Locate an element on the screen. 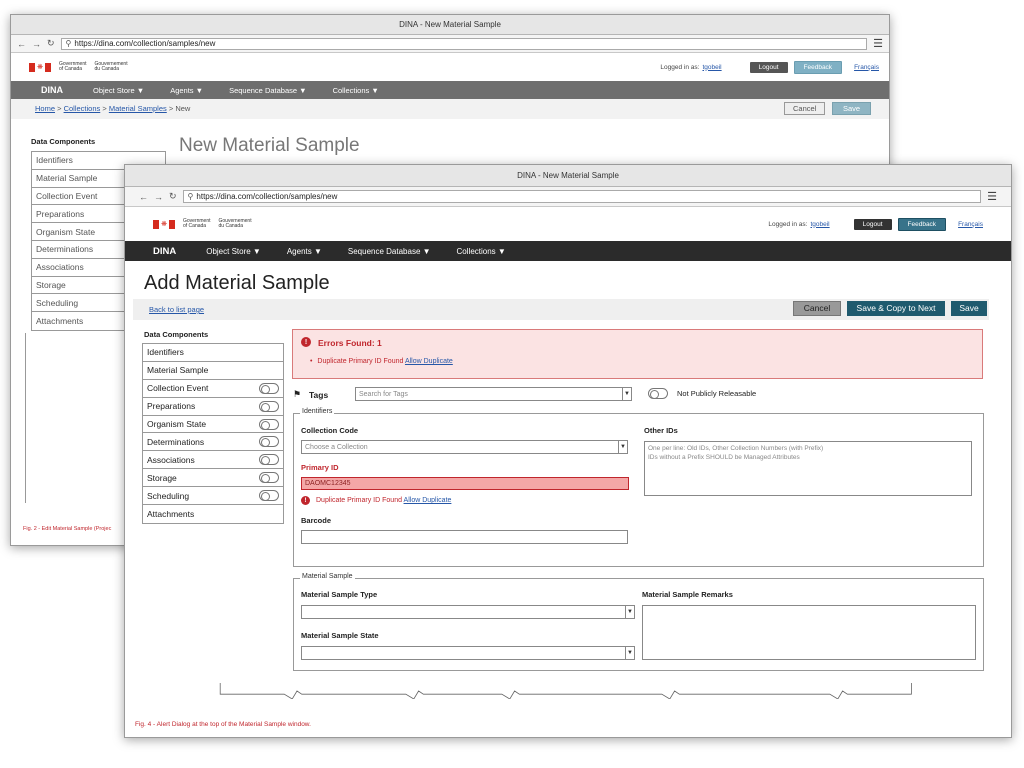 Image resolution: width=1024 pixels, height=768 pixels. component-identifiers: Identifiers is located at coordinates (213, 353).